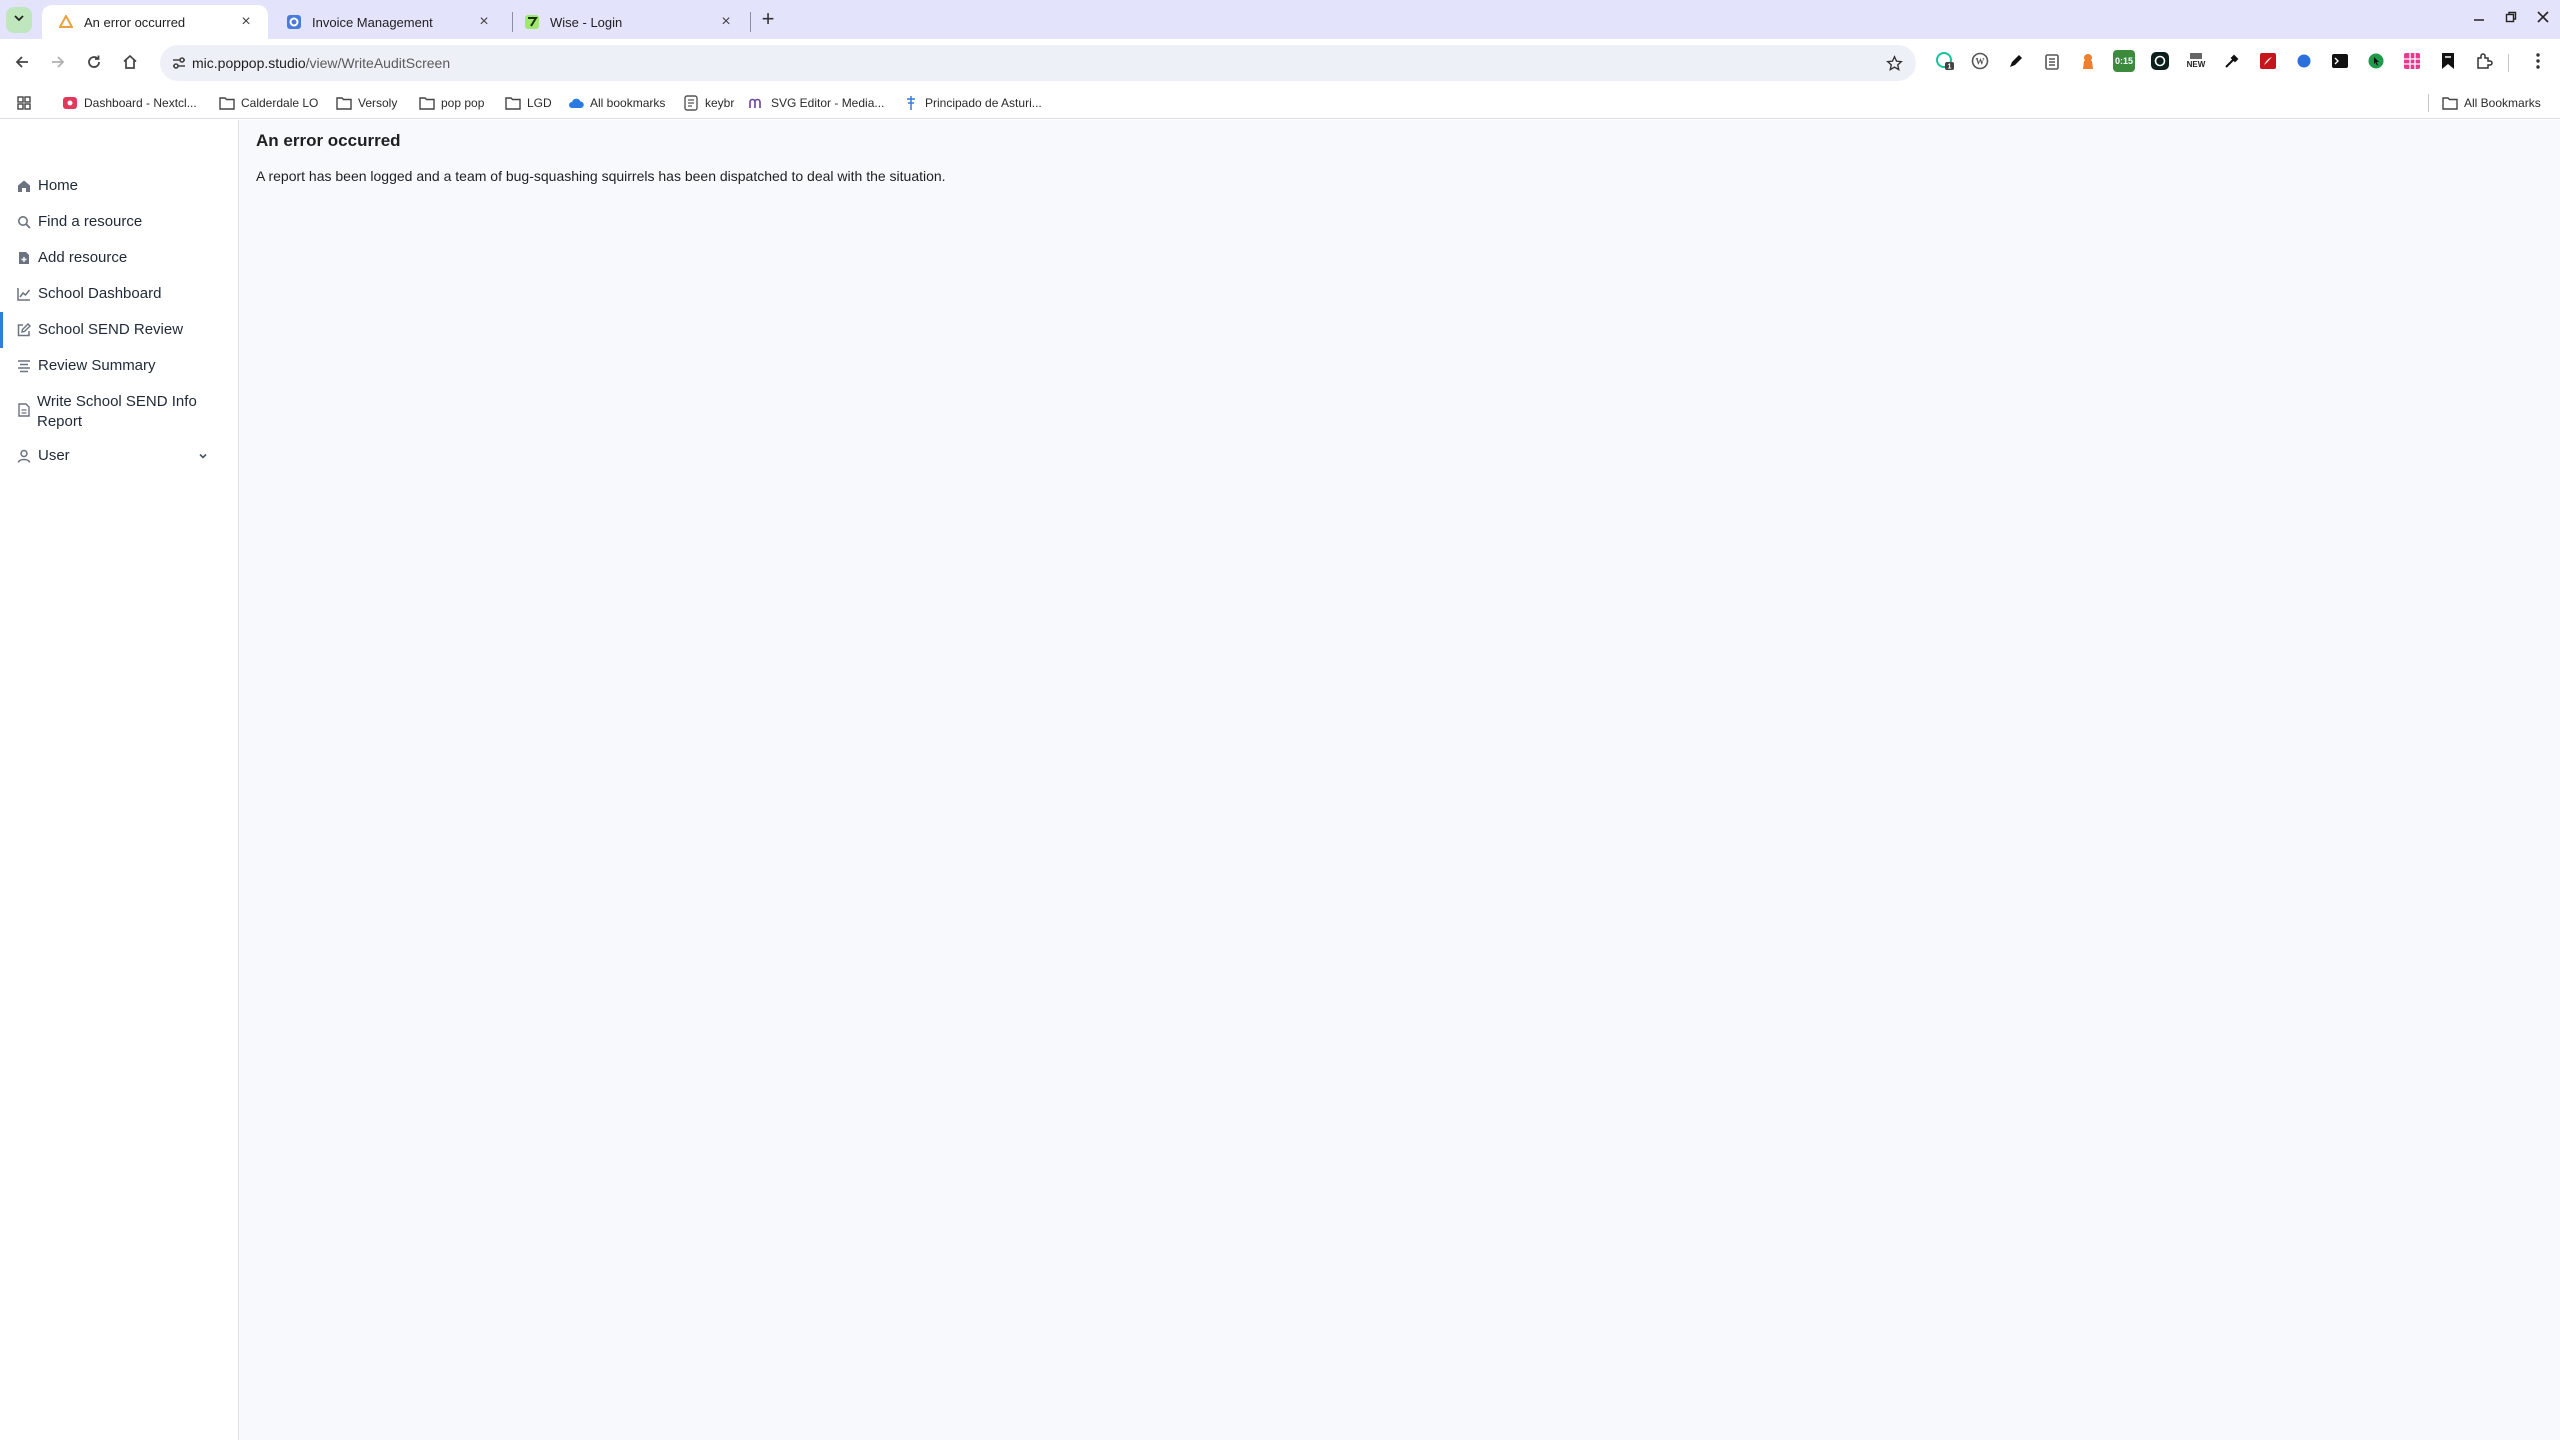 This screenshot has height=1440, width=2560. What do you see at coordinates (2538, 61) in the screenshot?
I see `more-menu-icon` at bounding box center [2538, 61].